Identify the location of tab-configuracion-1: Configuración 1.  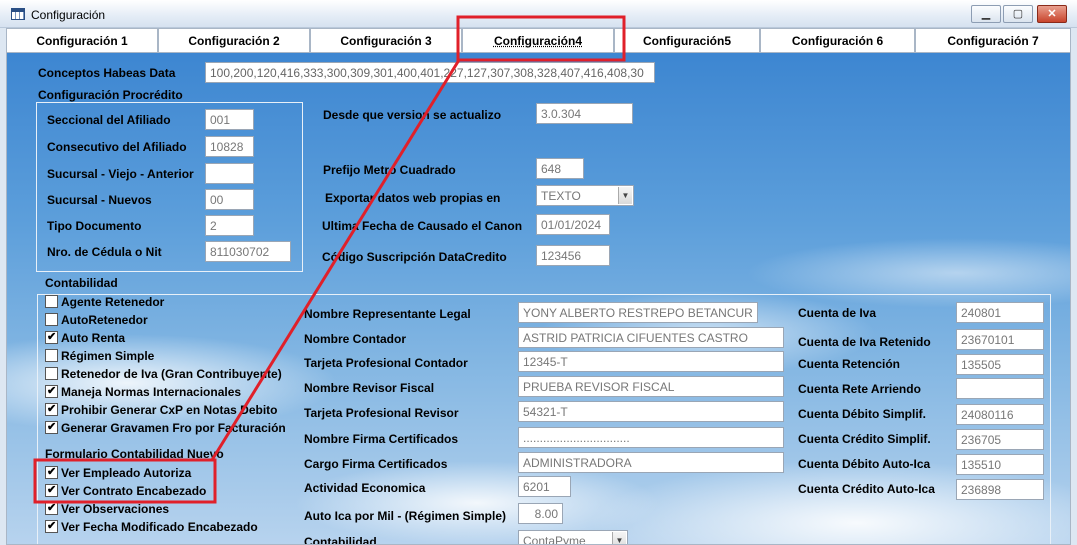
(82, 40).